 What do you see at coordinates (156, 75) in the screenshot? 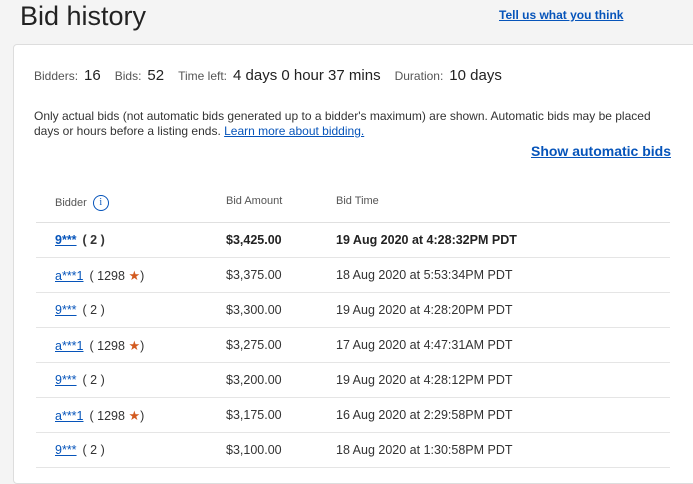
I see `bids-value: 52` at bounding box center [156, 75].